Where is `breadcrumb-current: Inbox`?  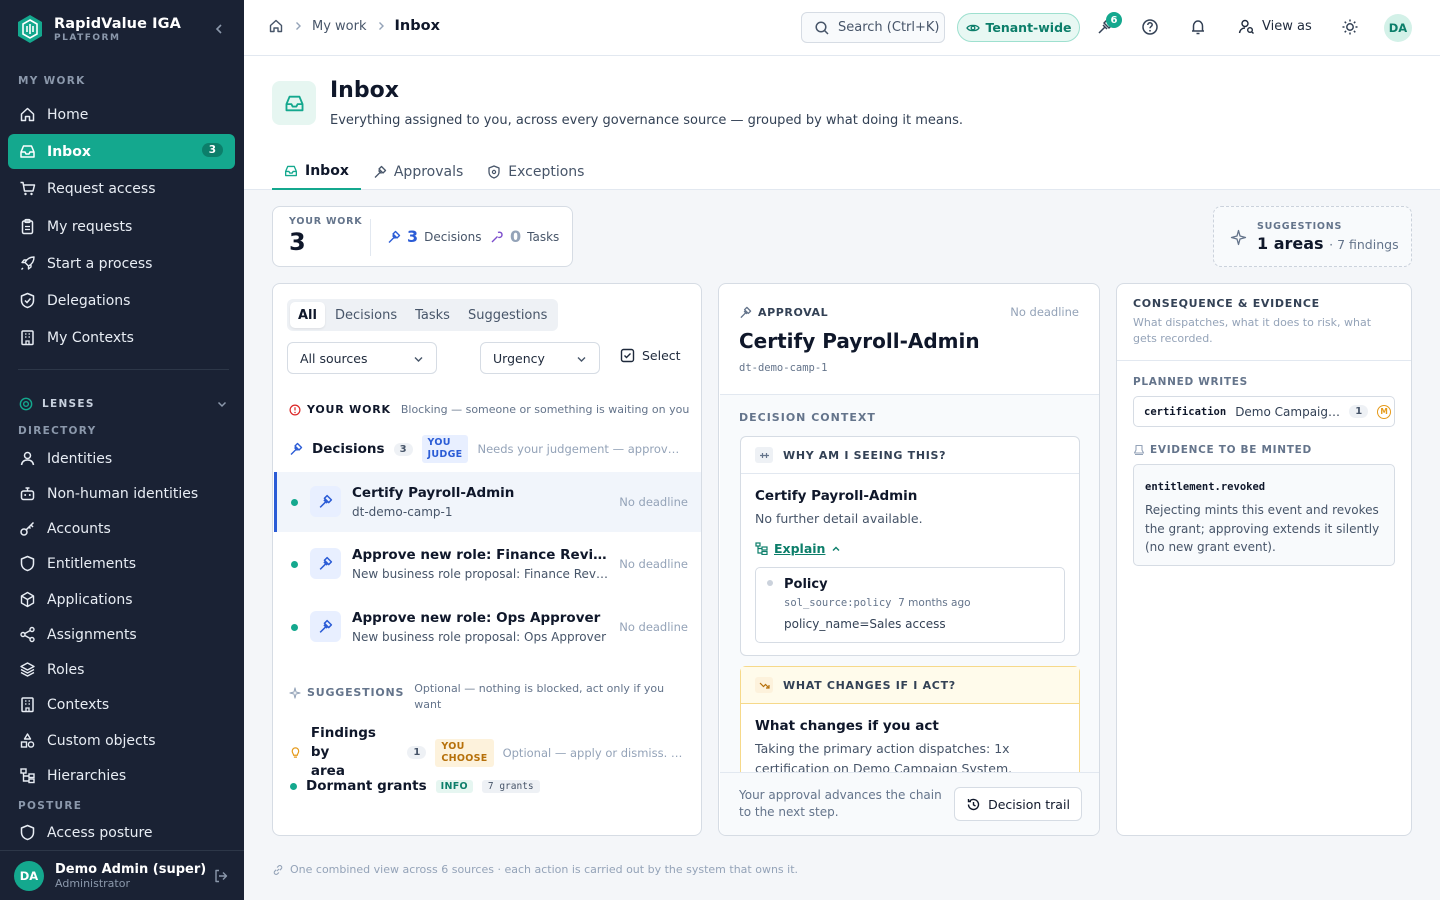 breadcrumb-current: Inbox is located at coordinates (417, 26).